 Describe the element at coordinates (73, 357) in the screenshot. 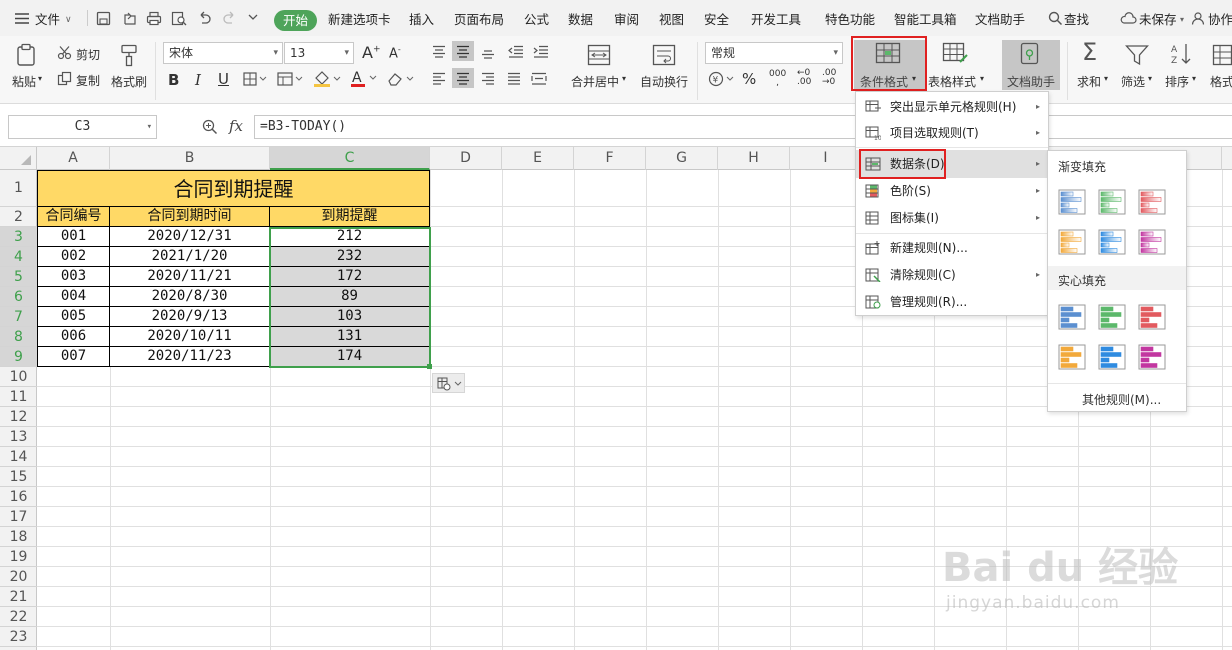

I see `table-cell: 007` at that location.